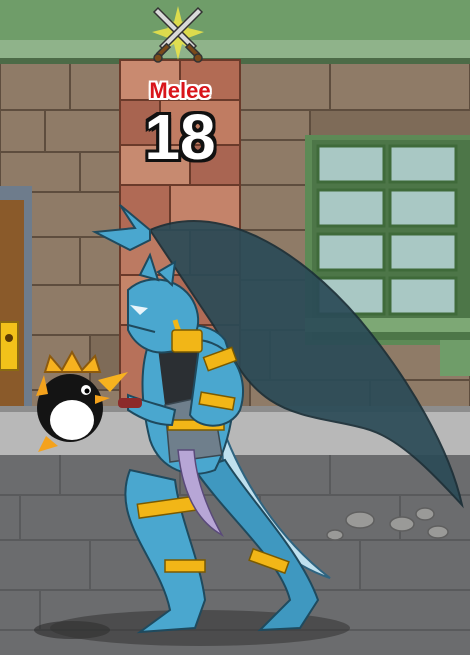 The width and height of the screenshot is (470, 655). Describe the element at coordinates (180, 137) in the screenshot. I see `damage-number: 18` at that location.